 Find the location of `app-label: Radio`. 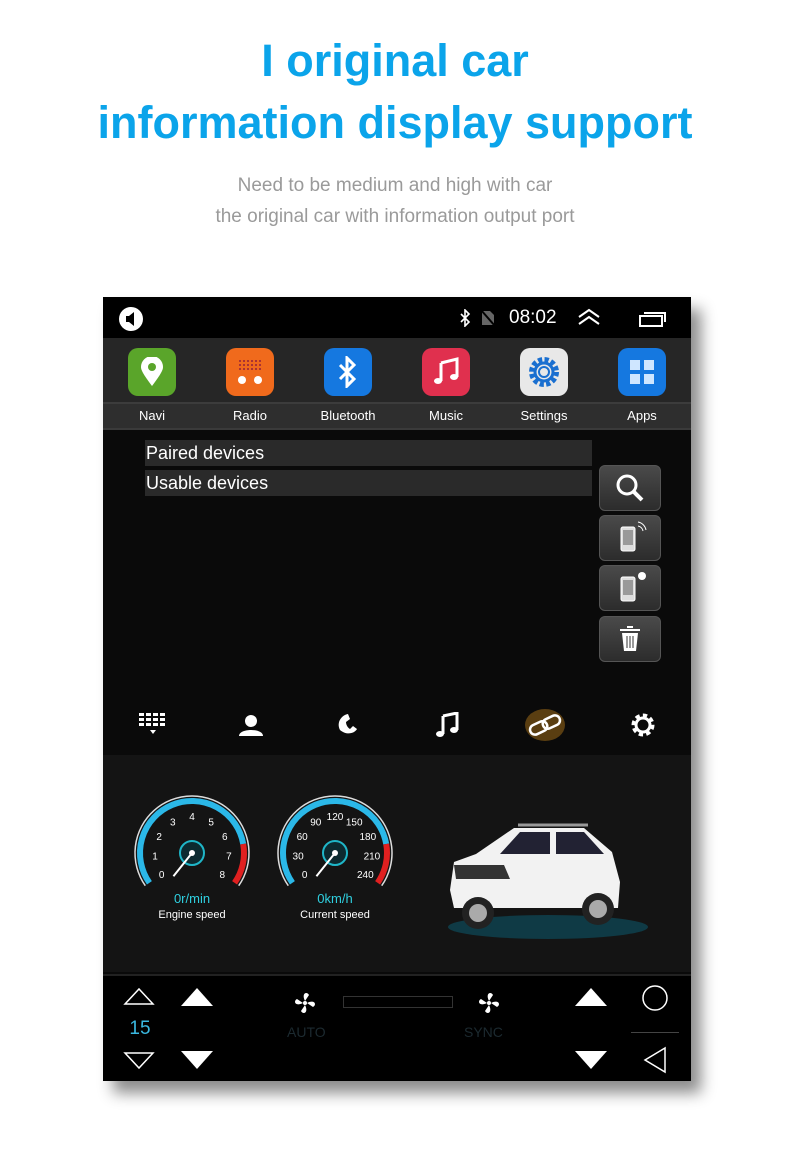

app-label: Radio is located at coordinates (250, 415).